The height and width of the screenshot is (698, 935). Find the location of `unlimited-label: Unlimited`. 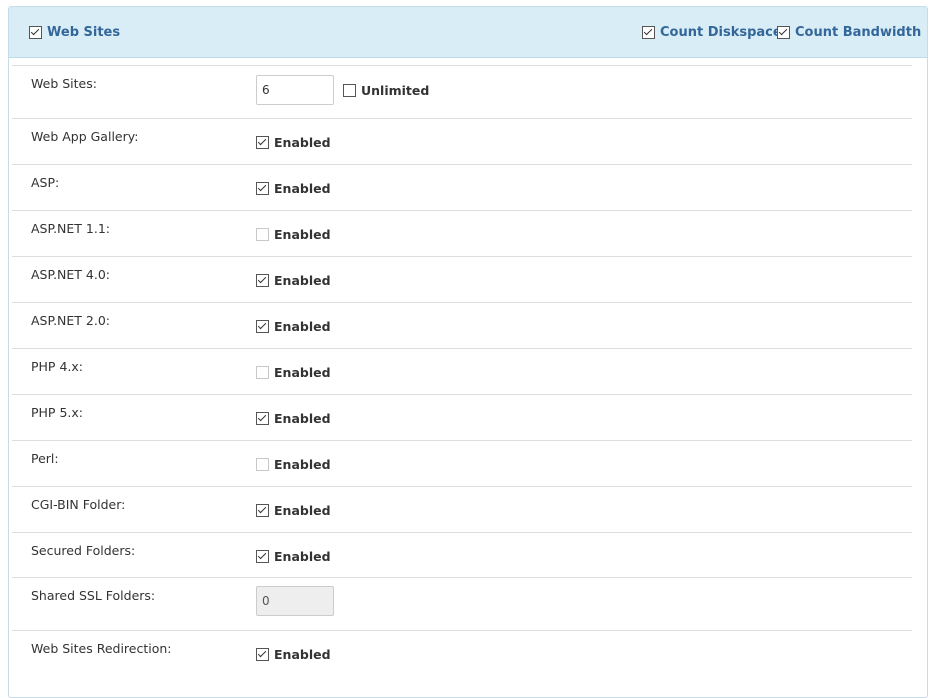

unlimited-label: Unlimited is located at coordinates (395, 90).